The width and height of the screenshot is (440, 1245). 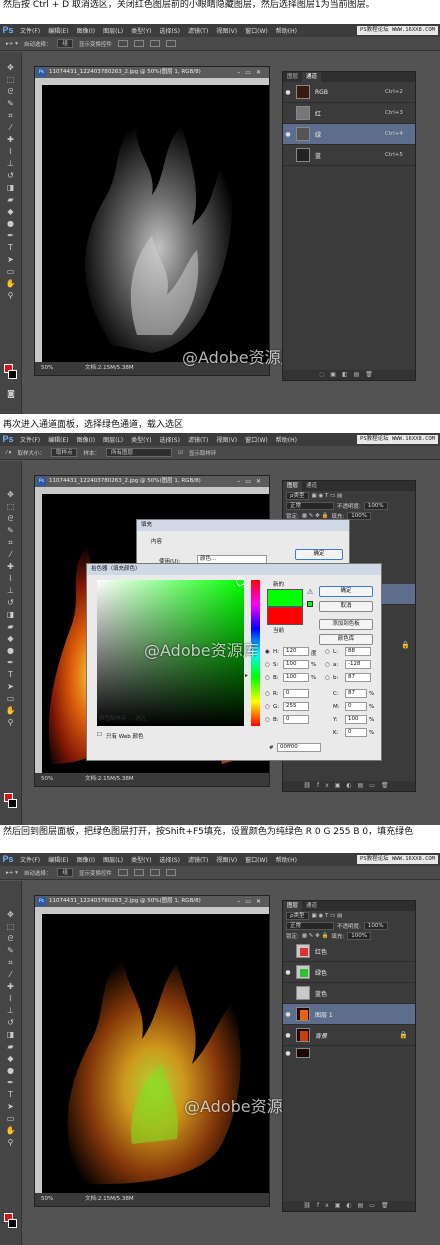 I want to click on l-field: 88, so click(x=358, y=651).